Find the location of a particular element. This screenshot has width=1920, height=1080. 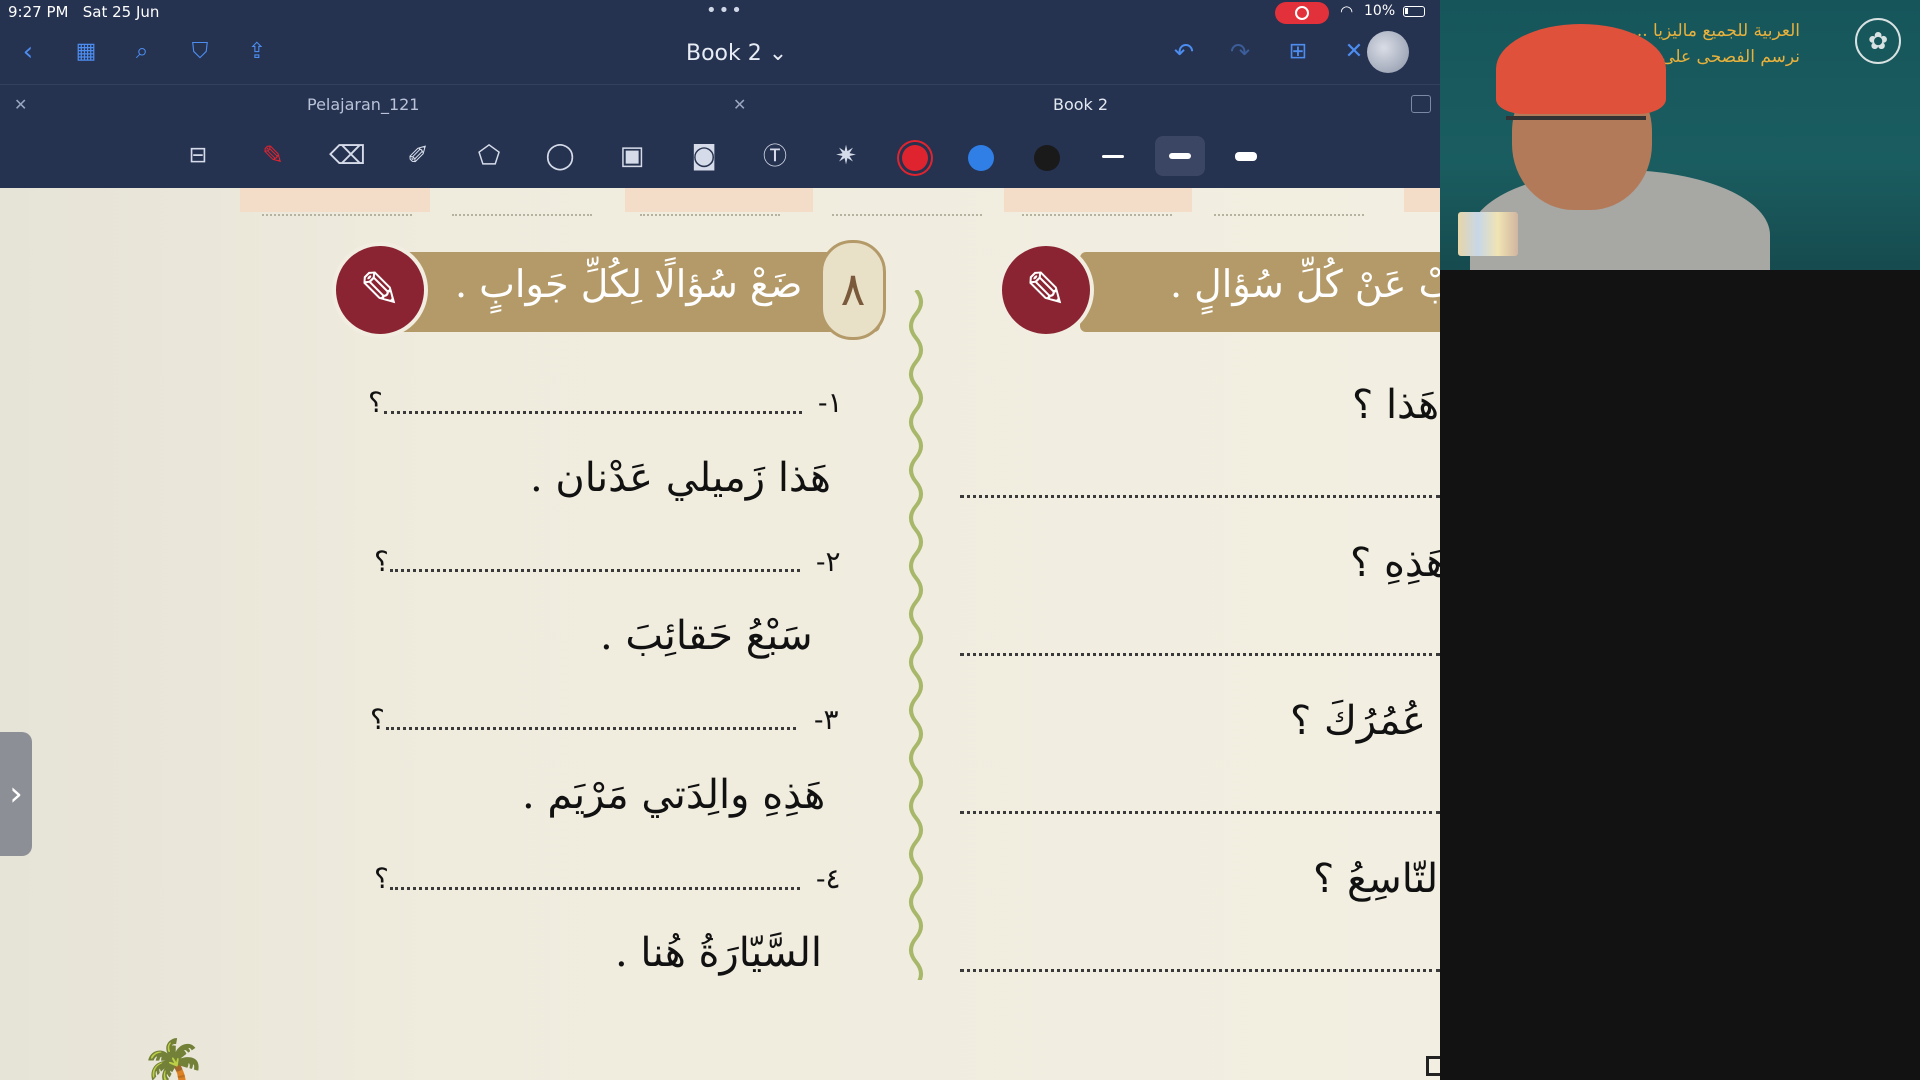

split-view-icon is located at coordinates (1421, 104).